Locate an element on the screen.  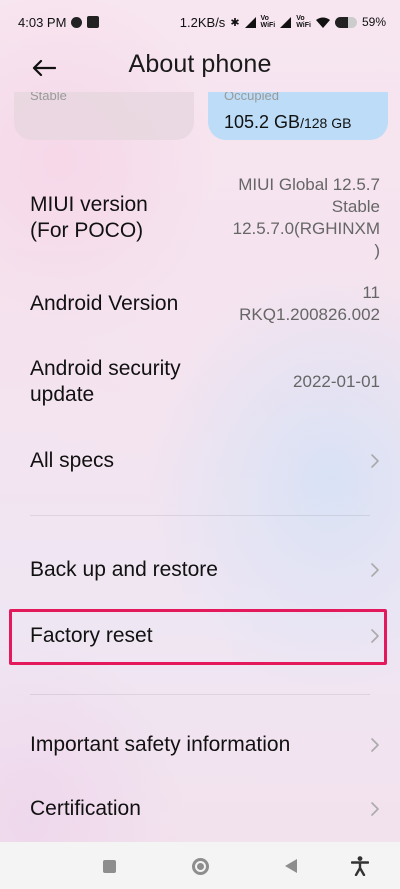
app-notification-icon is located at coordinates (93, 22).